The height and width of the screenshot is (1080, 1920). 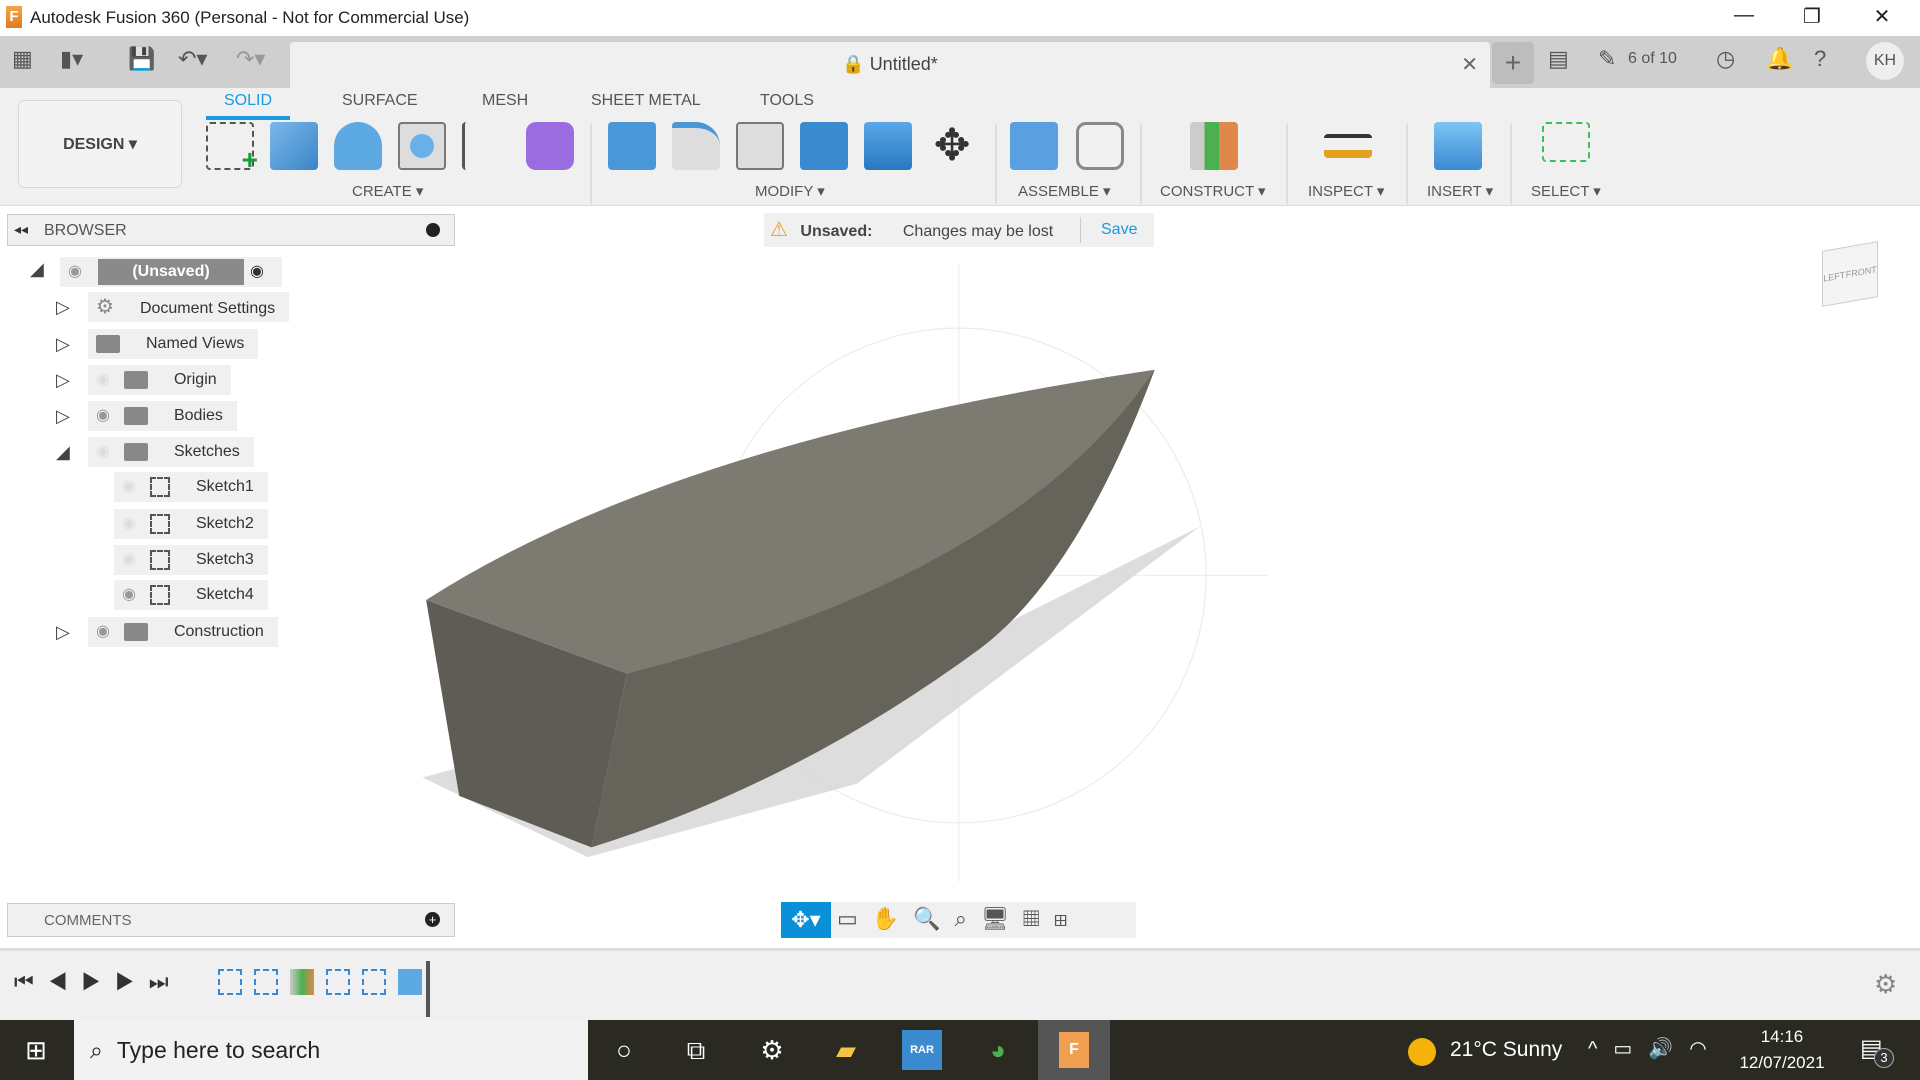 What do you see at coordinates (167, 632) in the screenshot?
I see `browser-item-construction: ▷ ◉ Construction` at bounding box center [167, 632].